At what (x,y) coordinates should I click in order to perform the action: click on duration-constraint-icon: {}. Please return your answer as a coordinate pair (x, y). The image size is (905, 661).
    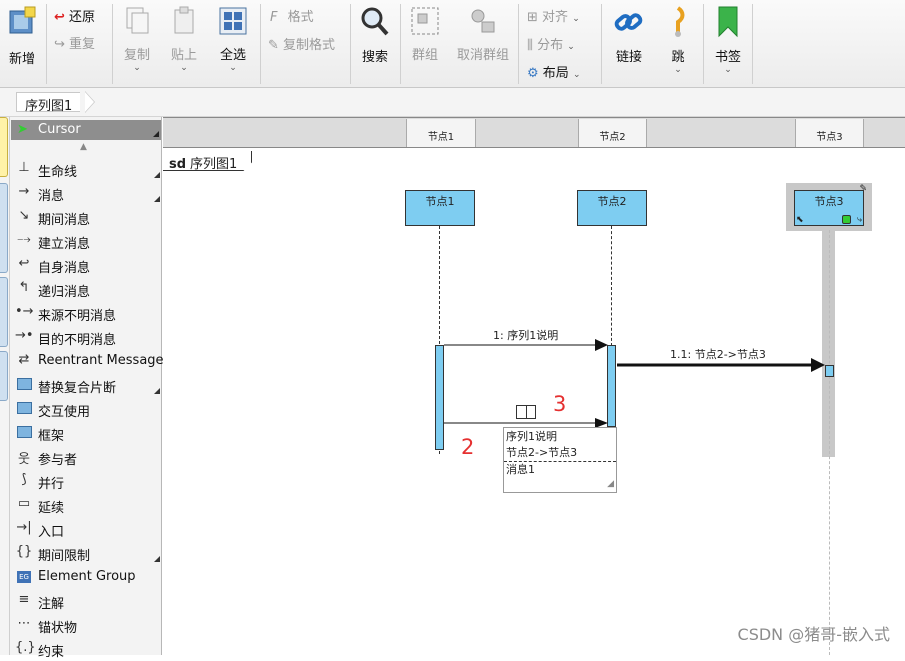
    Looking at the image, I should click on (24, 551).